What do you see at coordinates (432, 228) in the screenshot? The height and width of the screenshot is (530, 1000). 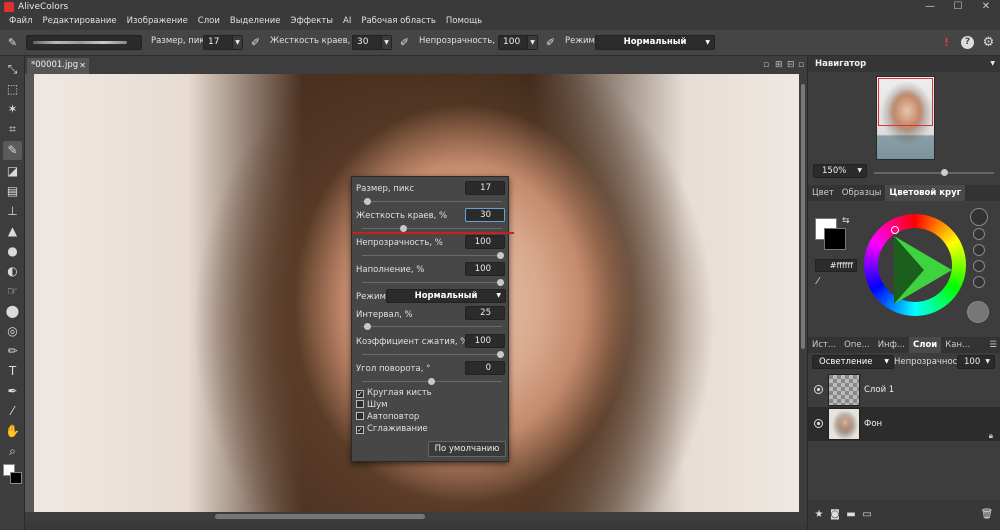 I see `popup-hardness-slider` at bounding box center [432, 228].